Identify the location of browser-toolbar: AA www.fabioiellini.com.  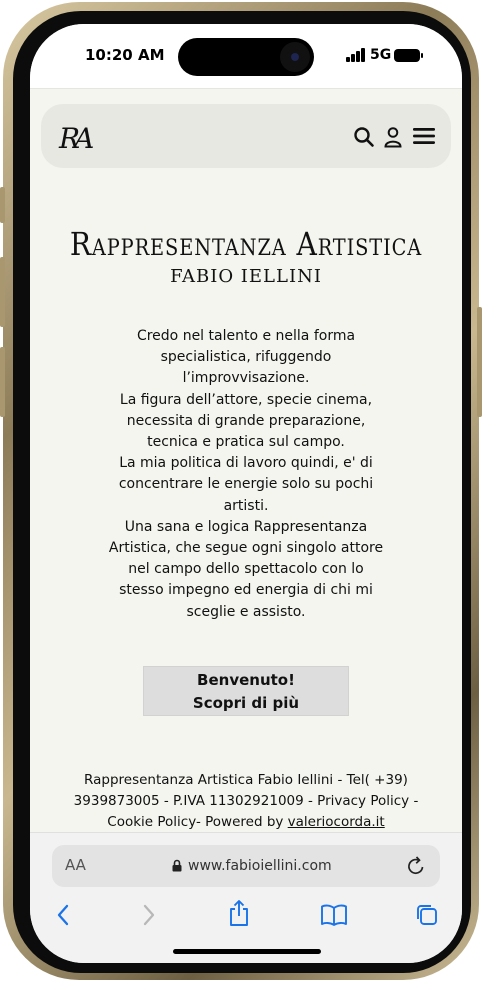
(246, 897).